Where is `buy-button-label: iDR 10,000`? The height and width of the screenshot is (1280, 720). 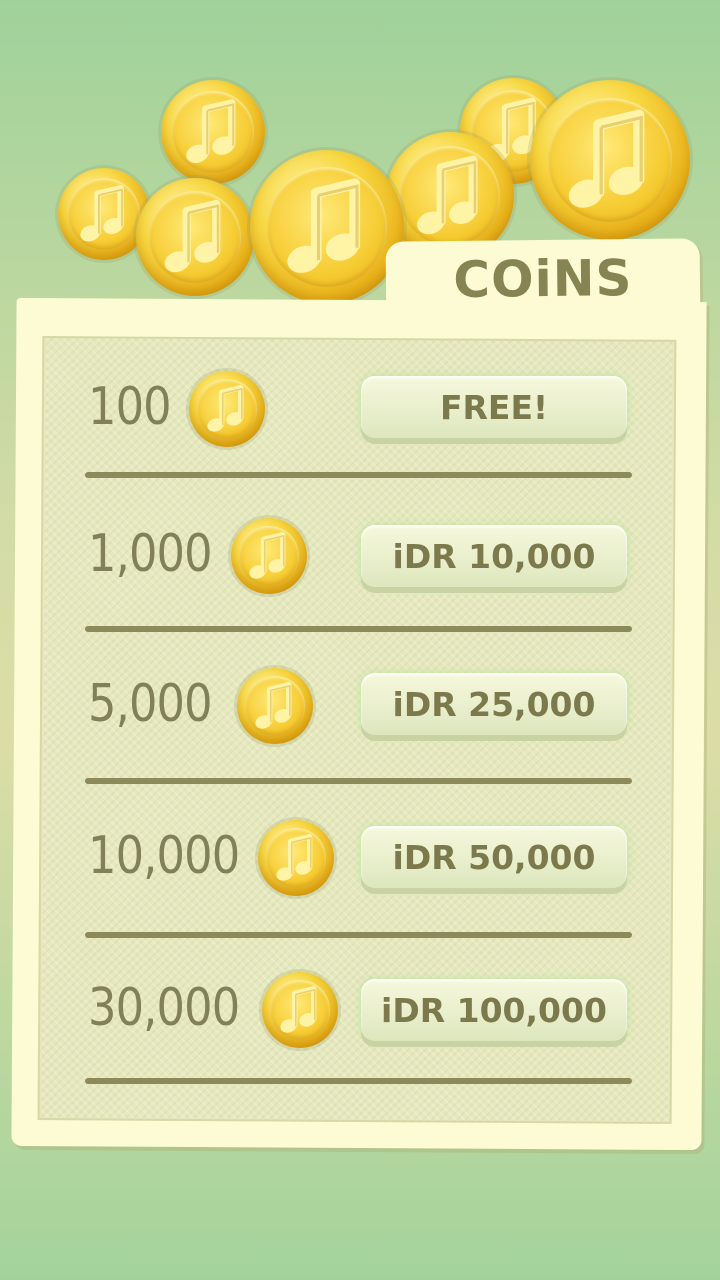
buy-button-label: iDR 10,000 is located at coordinates (494, 556).